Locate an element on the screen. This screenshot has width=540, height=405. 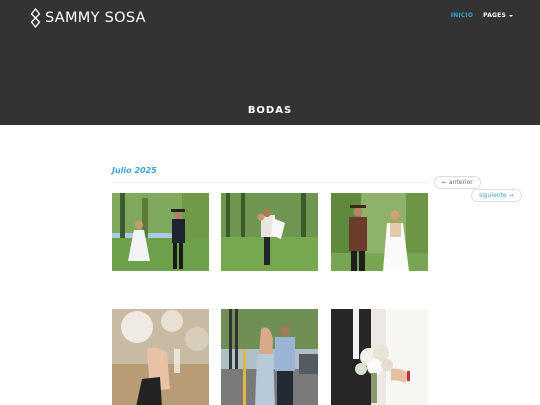
nav-link-inicio: INICIO is located at coordinates (462, 15).